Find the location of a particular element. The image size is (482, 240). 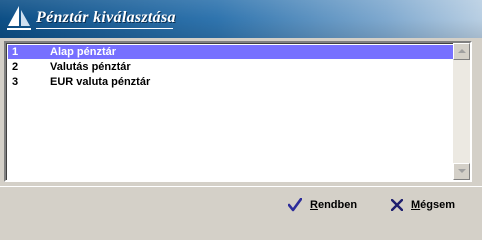

ok-label-rest: endben is located at coordinates (337, 205).